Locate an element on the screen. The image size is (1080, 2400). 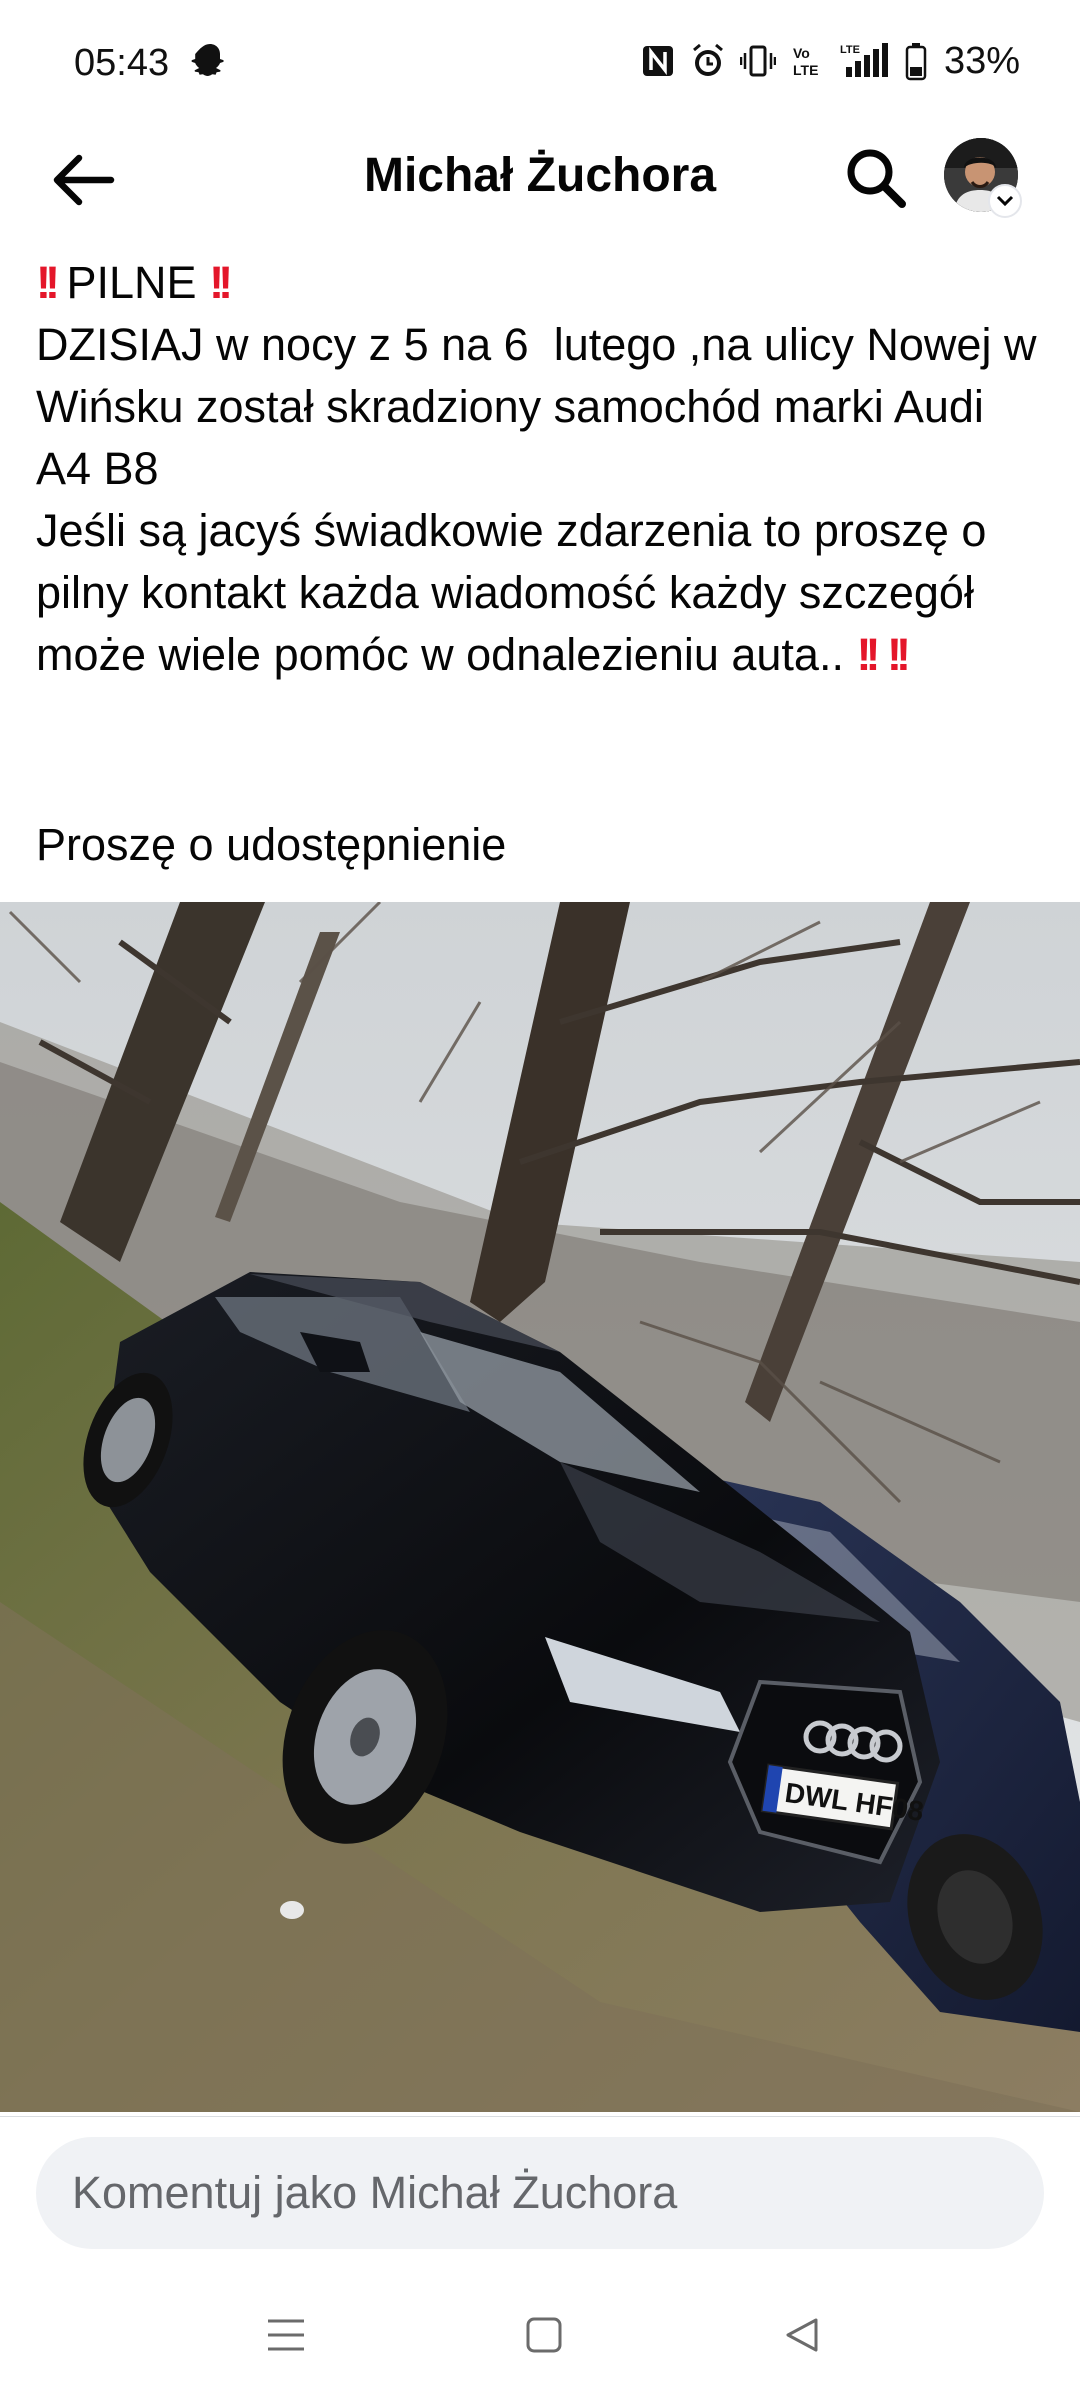
vibrate-icon is located at coordinates (758, 61).